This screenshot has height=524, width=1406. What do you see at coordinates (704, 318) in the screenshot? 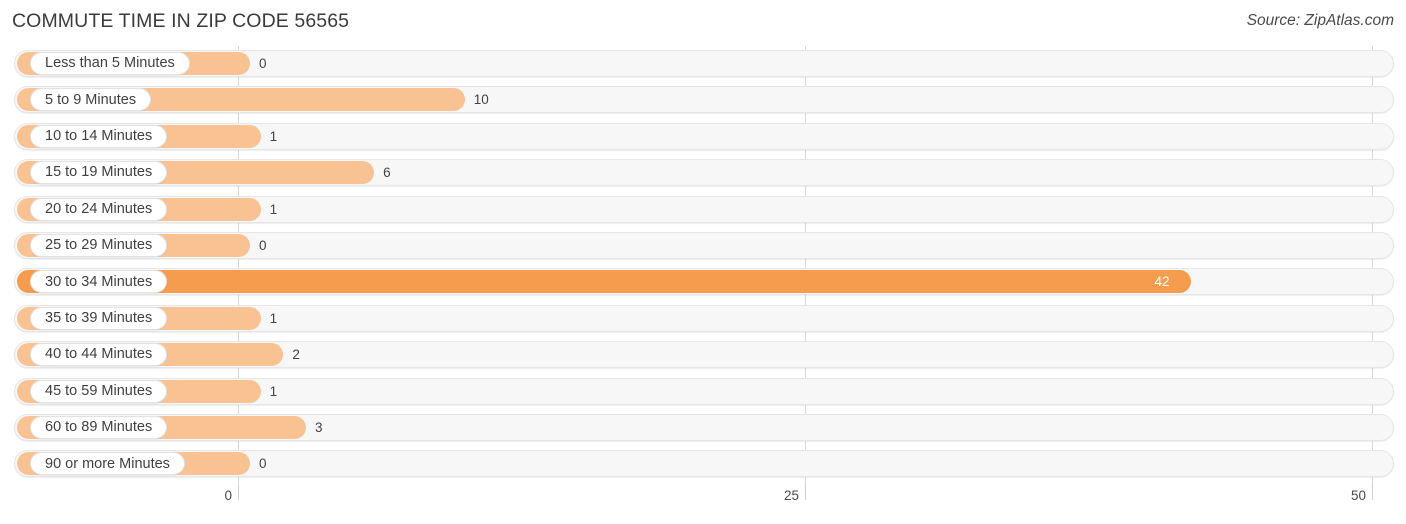
I see `bar-row: 35 to 39 Minutes 1` at bounding box center [704, 318].